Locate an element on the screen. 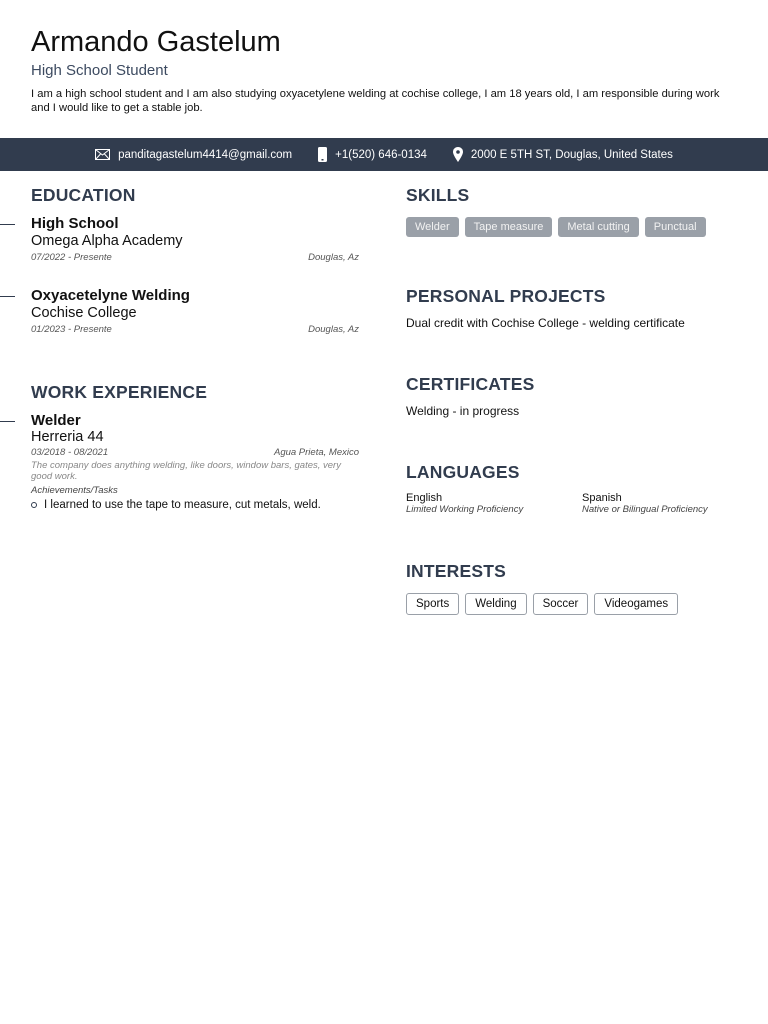 This screenshot has height=1024, width=768. work-title: Welder is located at coordinates (56, 420).